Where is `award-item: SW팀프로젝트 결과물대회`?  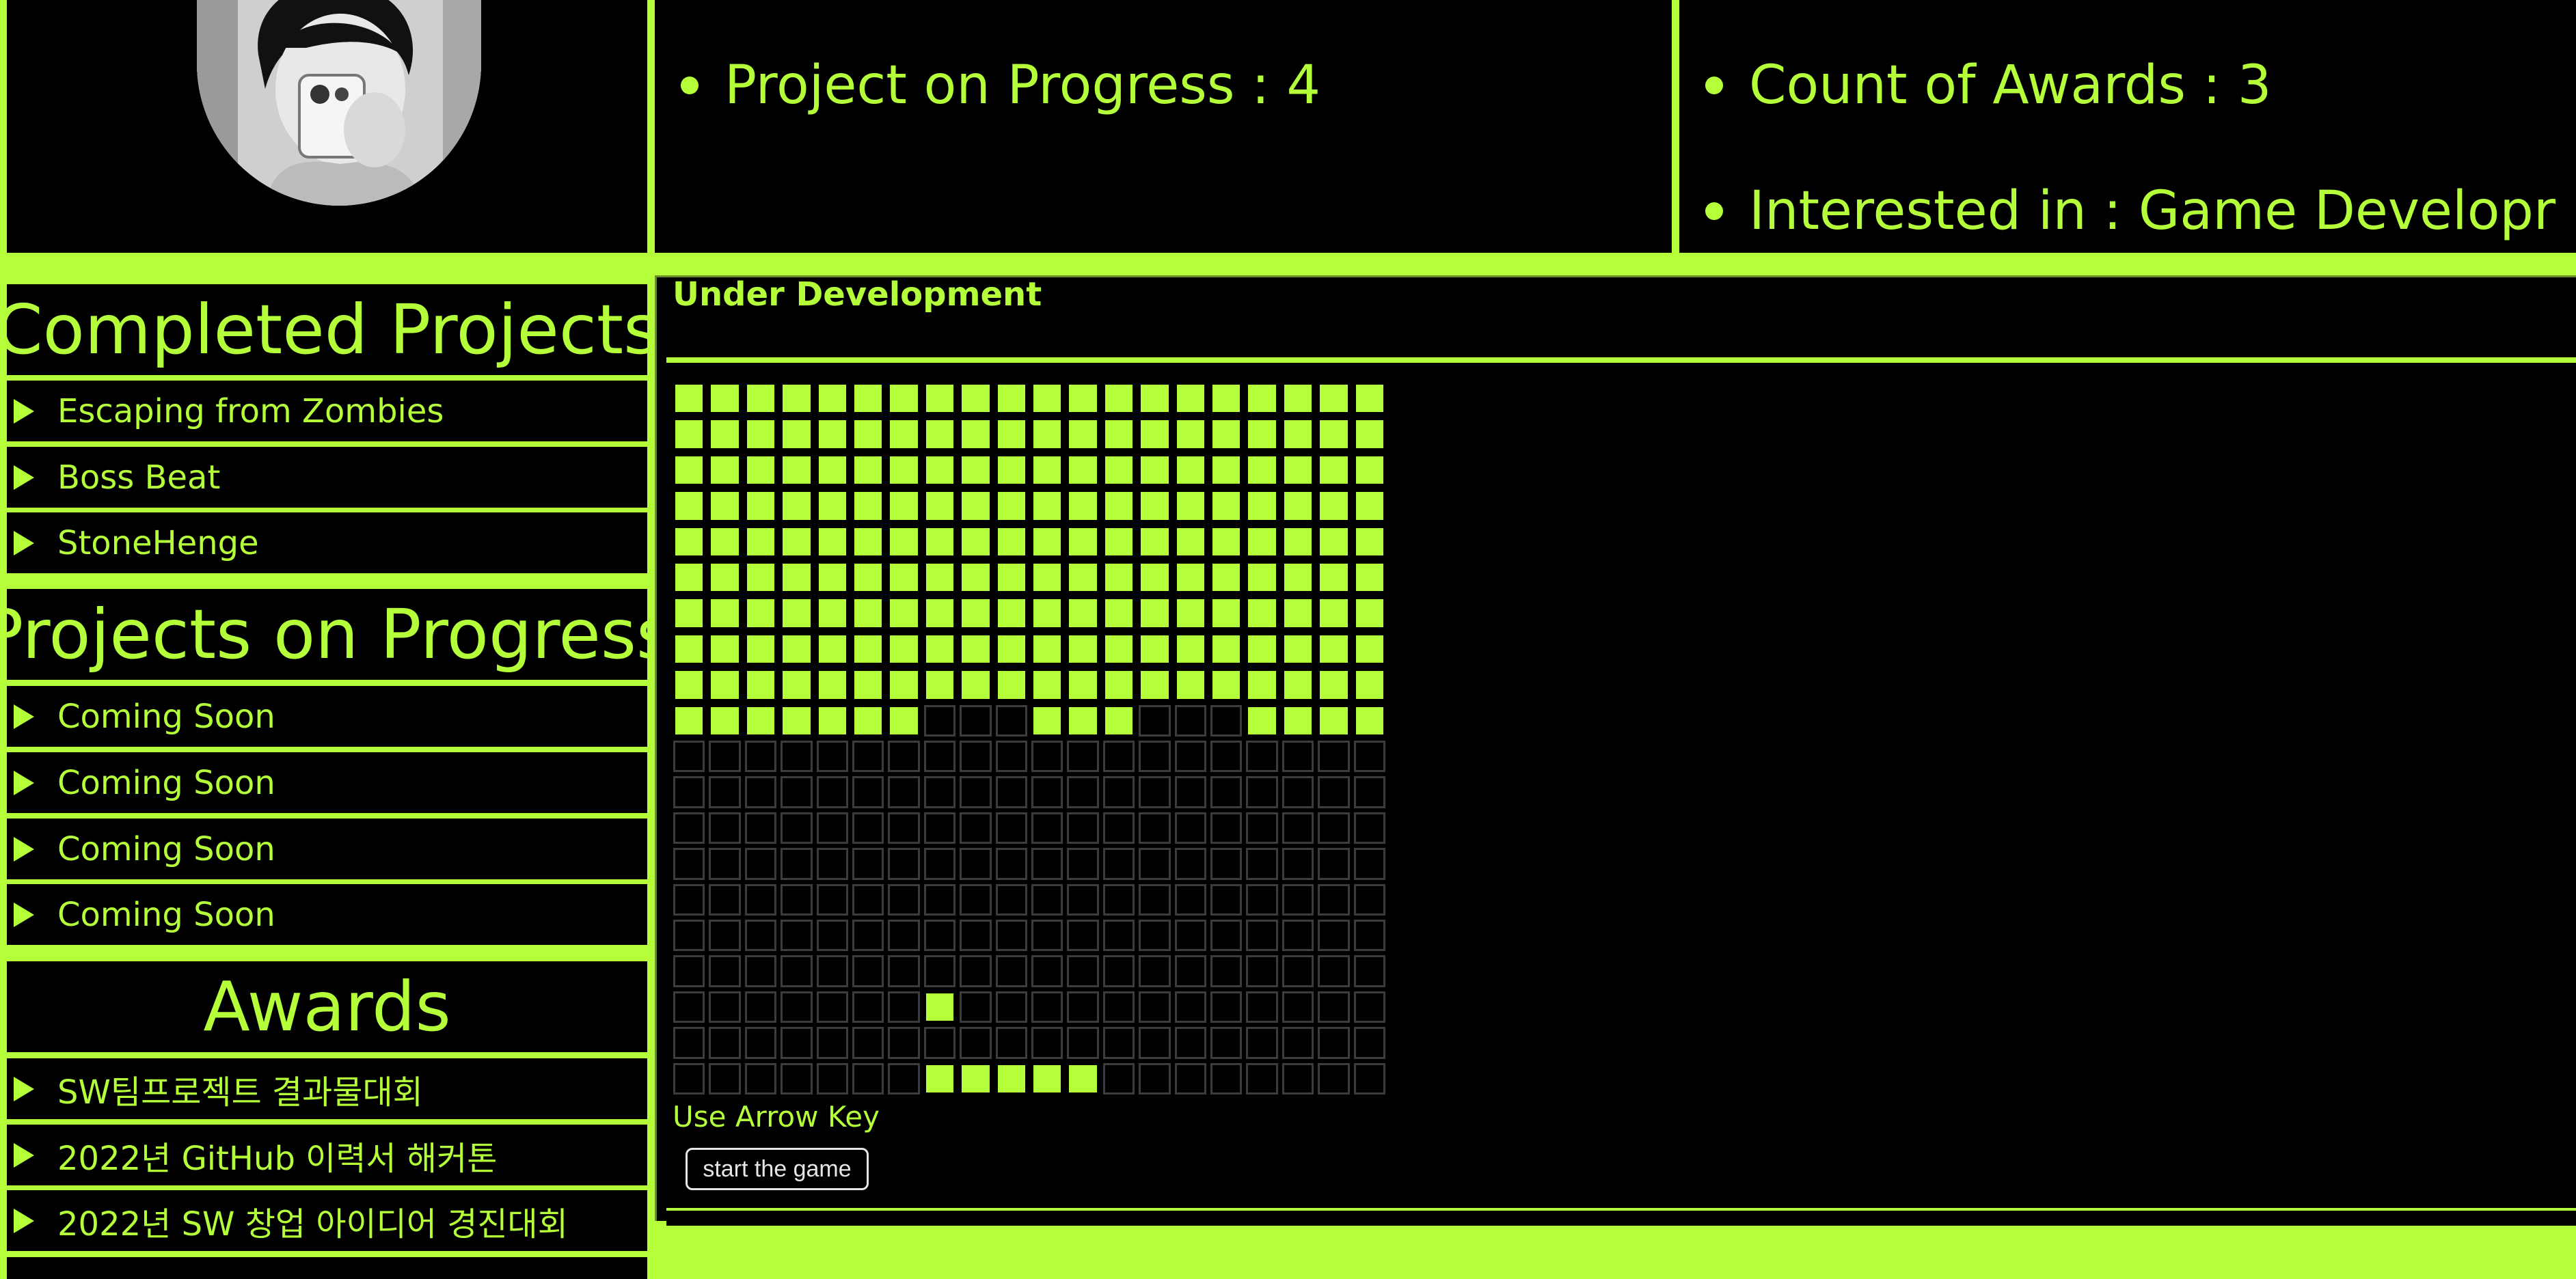 award-item: SW팀프로젝트 결과물대회 is located at coordinates (327, 1089).